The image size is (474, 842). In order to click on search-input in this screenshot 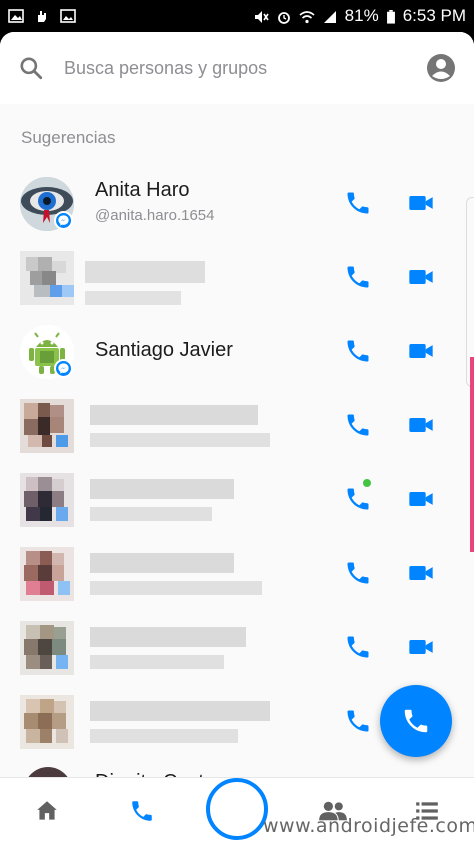, I will do `click(245, 68)`.